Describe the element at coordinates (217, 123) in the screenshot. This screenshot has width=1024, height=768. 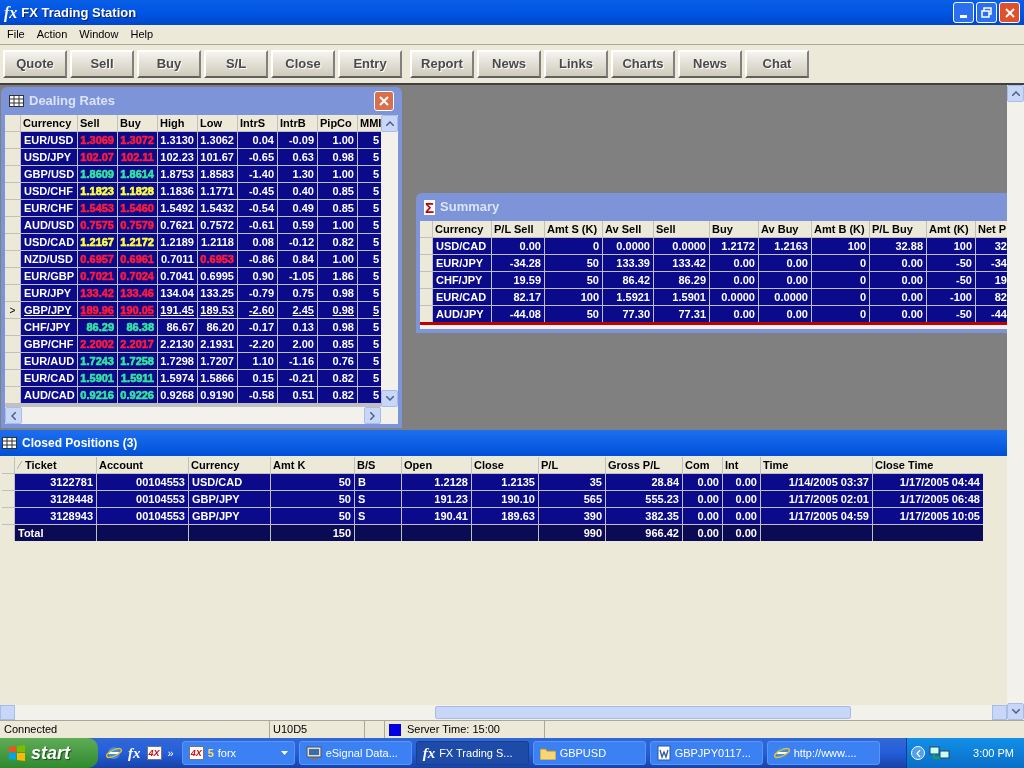
I see `column-header: Low` at that location.